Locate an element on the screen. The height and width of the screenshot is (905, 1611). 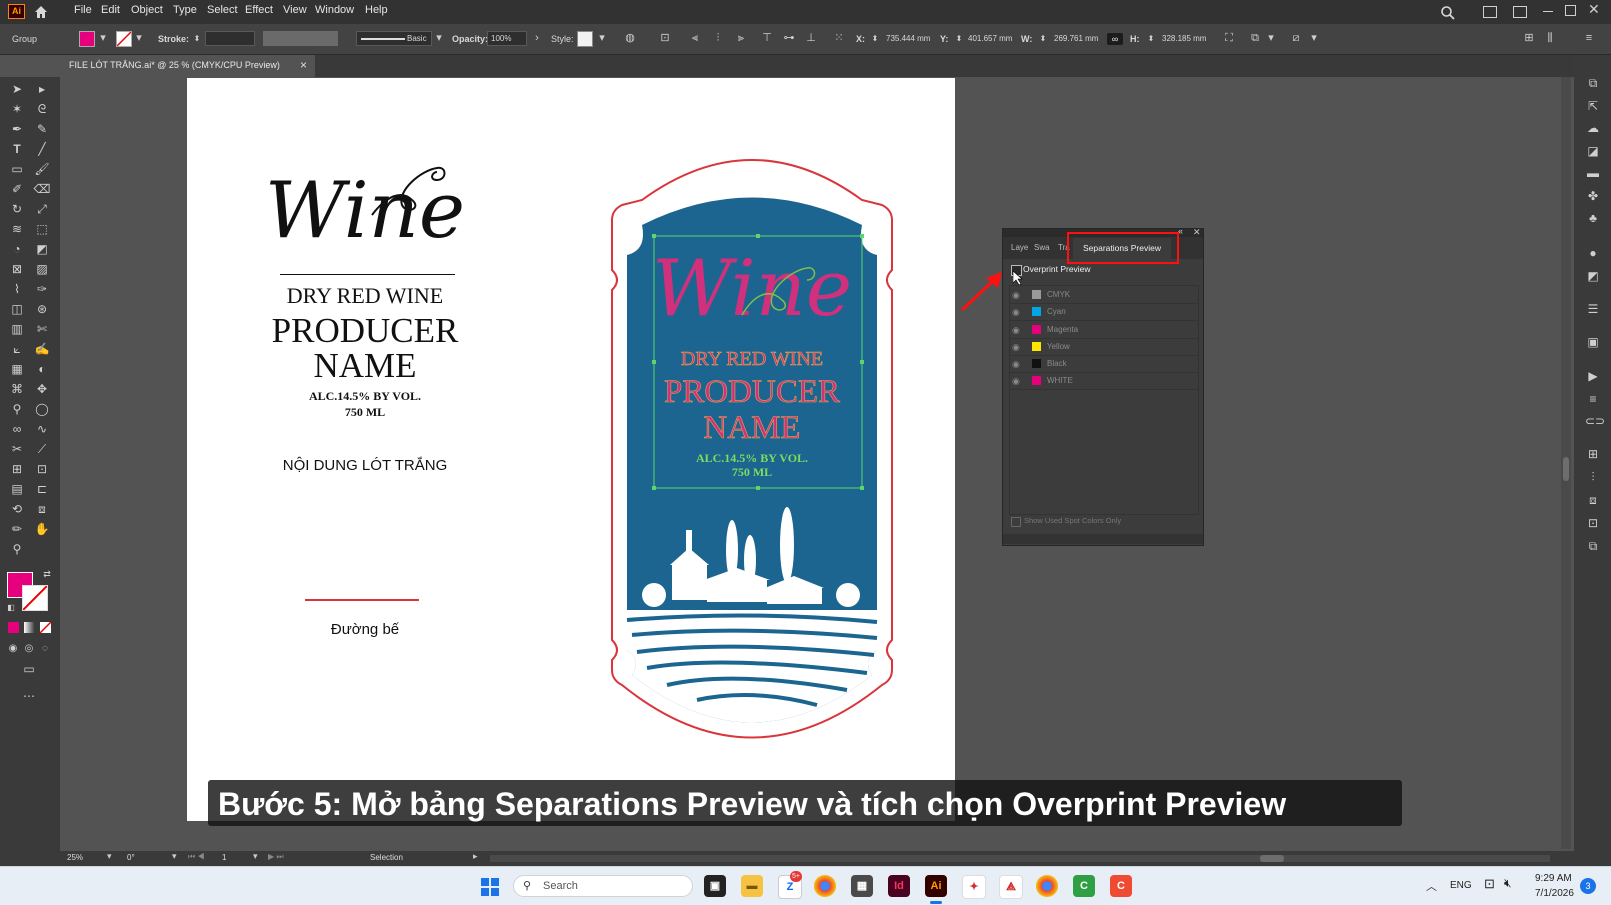
actions-icon: ▶ is located at coordinates (1593, 376).